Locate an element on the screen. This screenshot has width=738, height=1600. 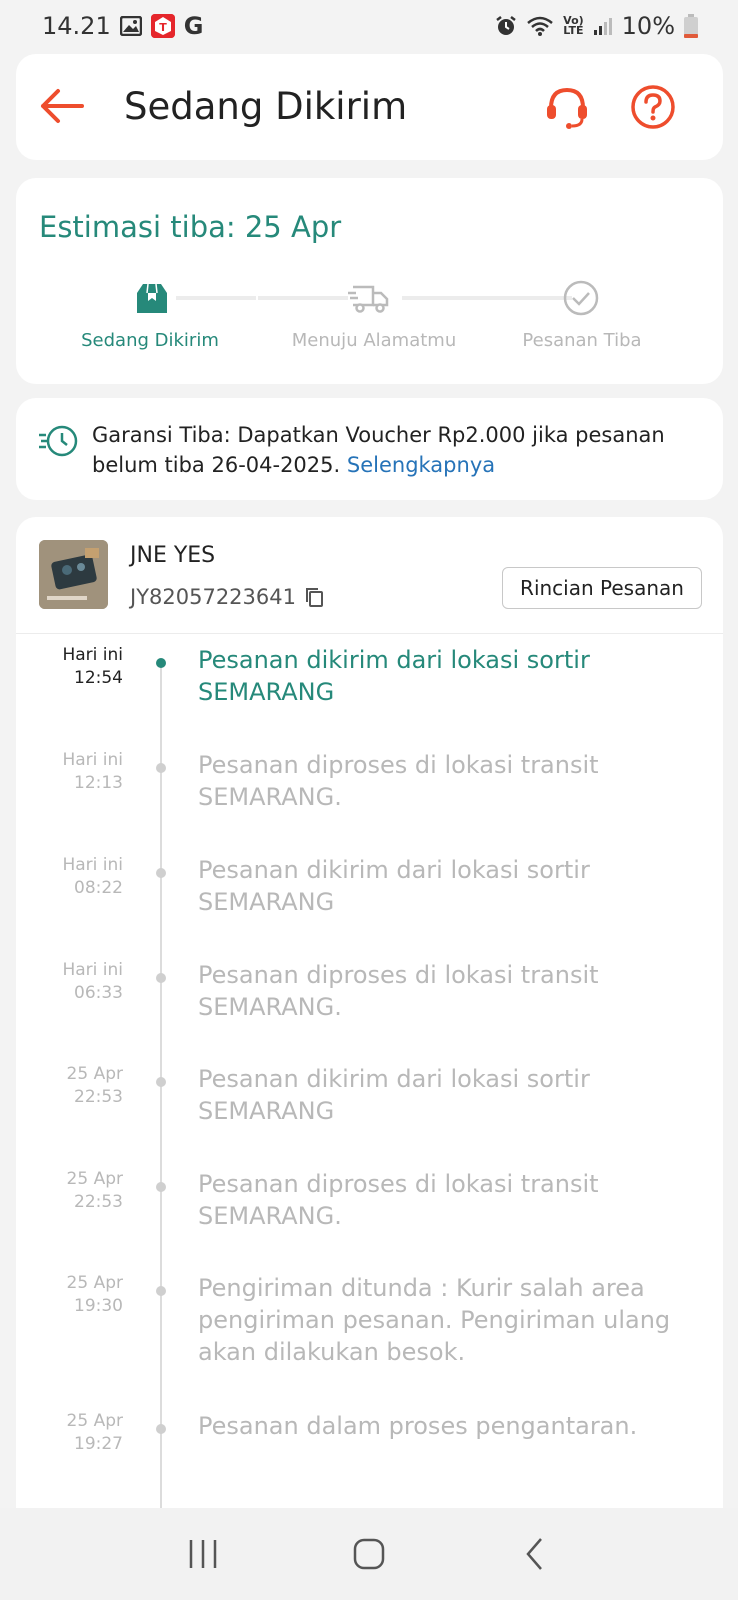
tracking-number-row: JY82057223641 is located at coordinates (228, 597).